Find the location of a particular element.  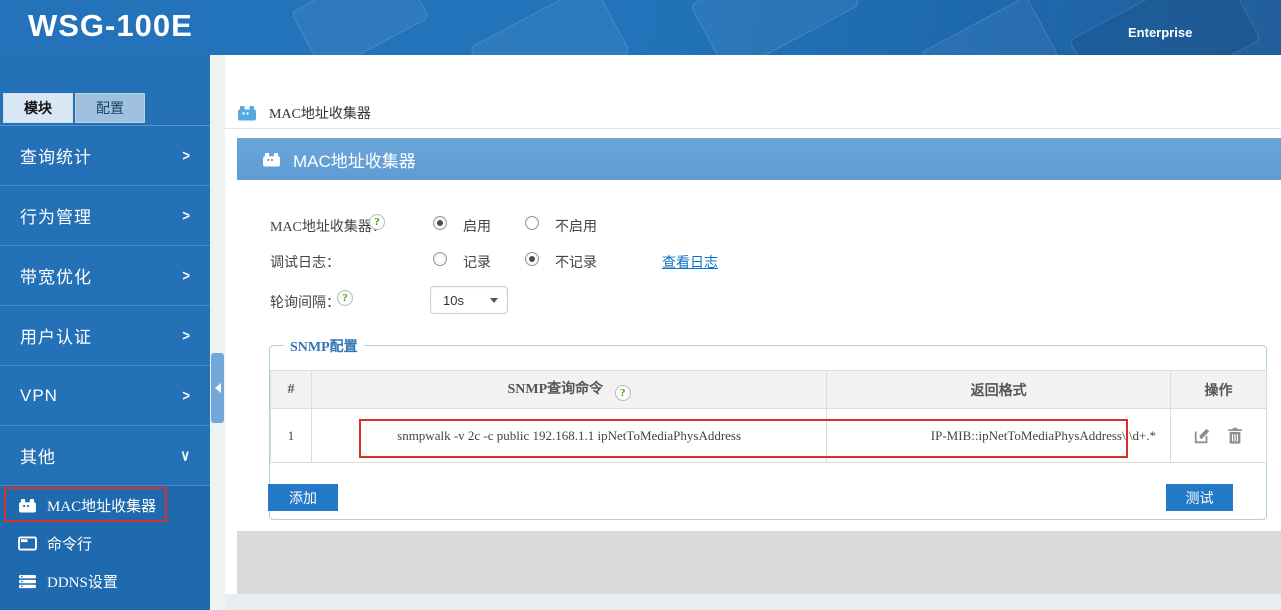

top-bar: WSG-100E Enterprise is located at coordinates (640, 27).